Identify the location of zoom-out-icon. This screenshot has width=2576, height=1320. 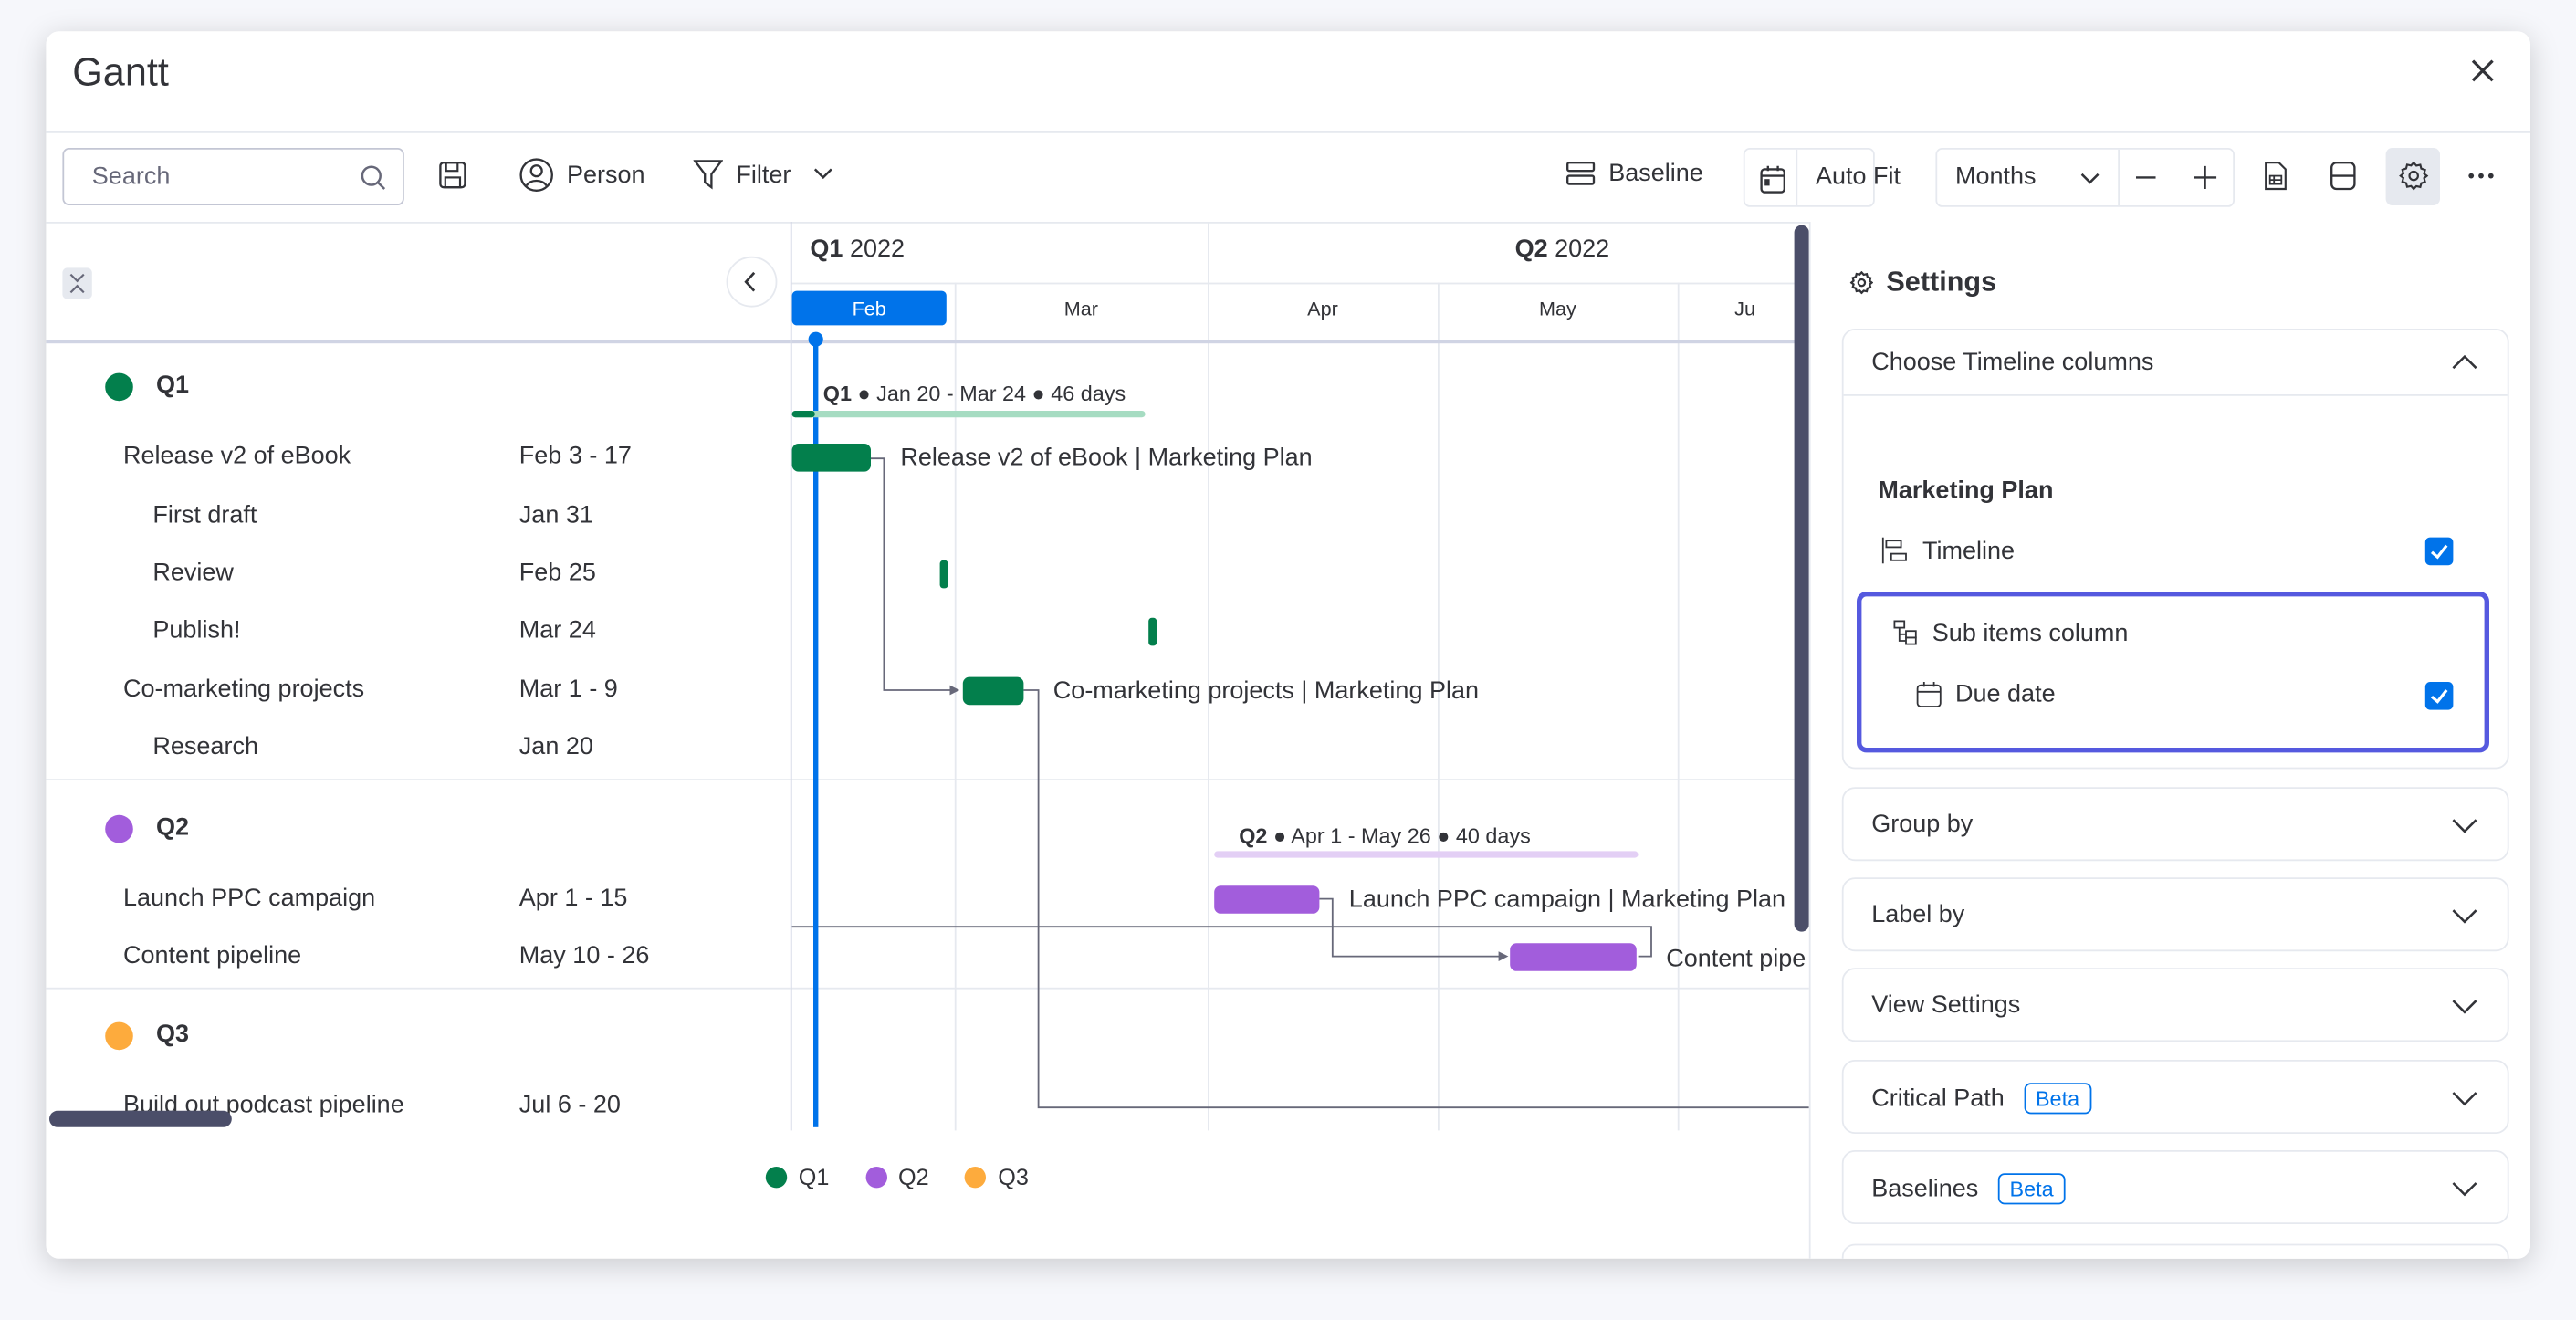
(2146, 178).